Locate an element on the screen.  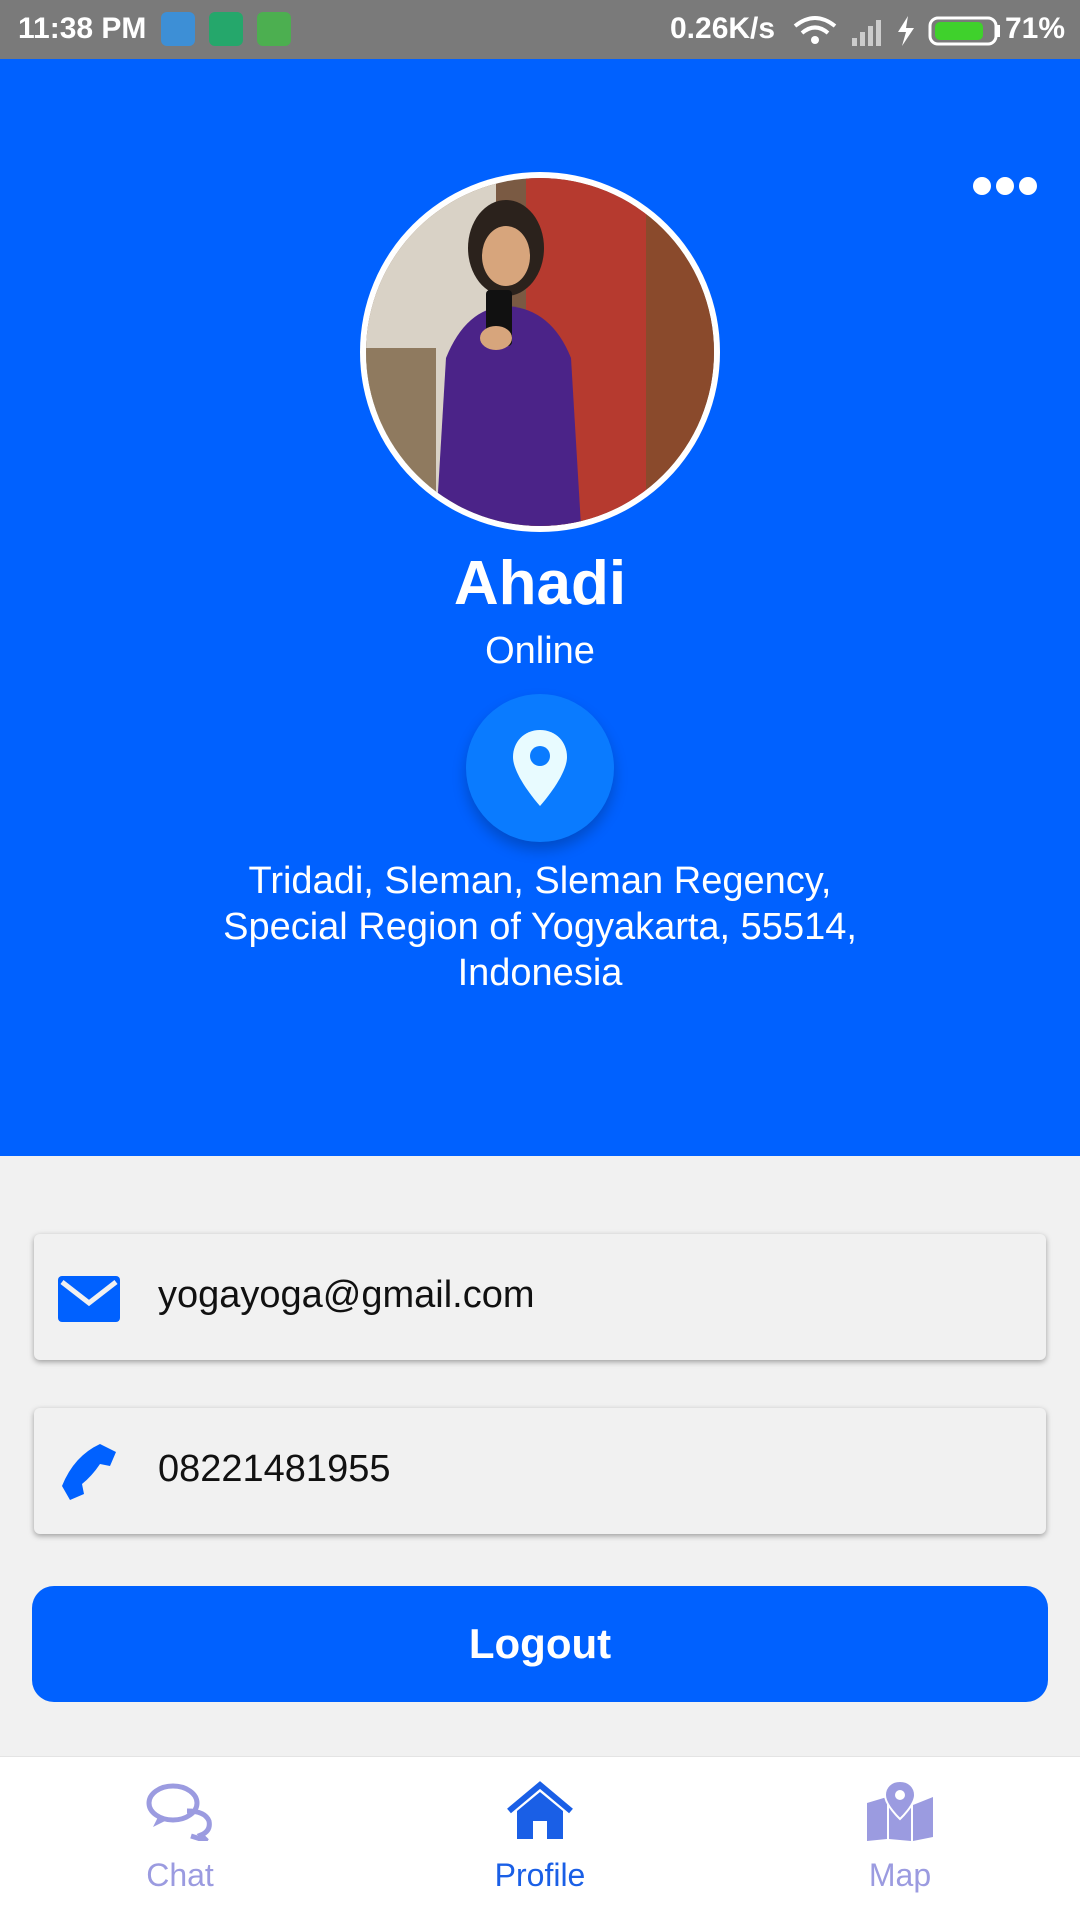
profile-photo is located at coordinates (540, 352).